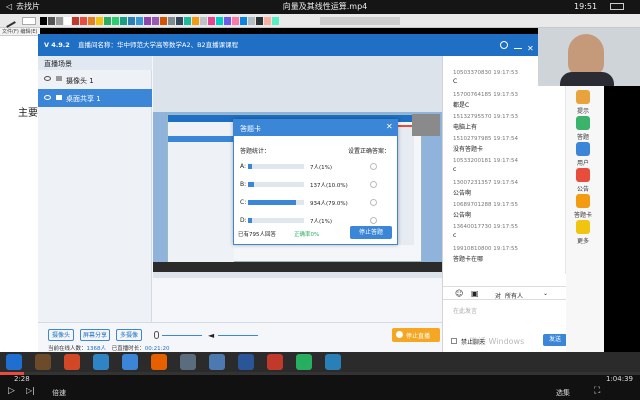  Describe the element at coordinates (72, 362) in the screenshot. I see `taskbar-powerpoint-icon` at that location.